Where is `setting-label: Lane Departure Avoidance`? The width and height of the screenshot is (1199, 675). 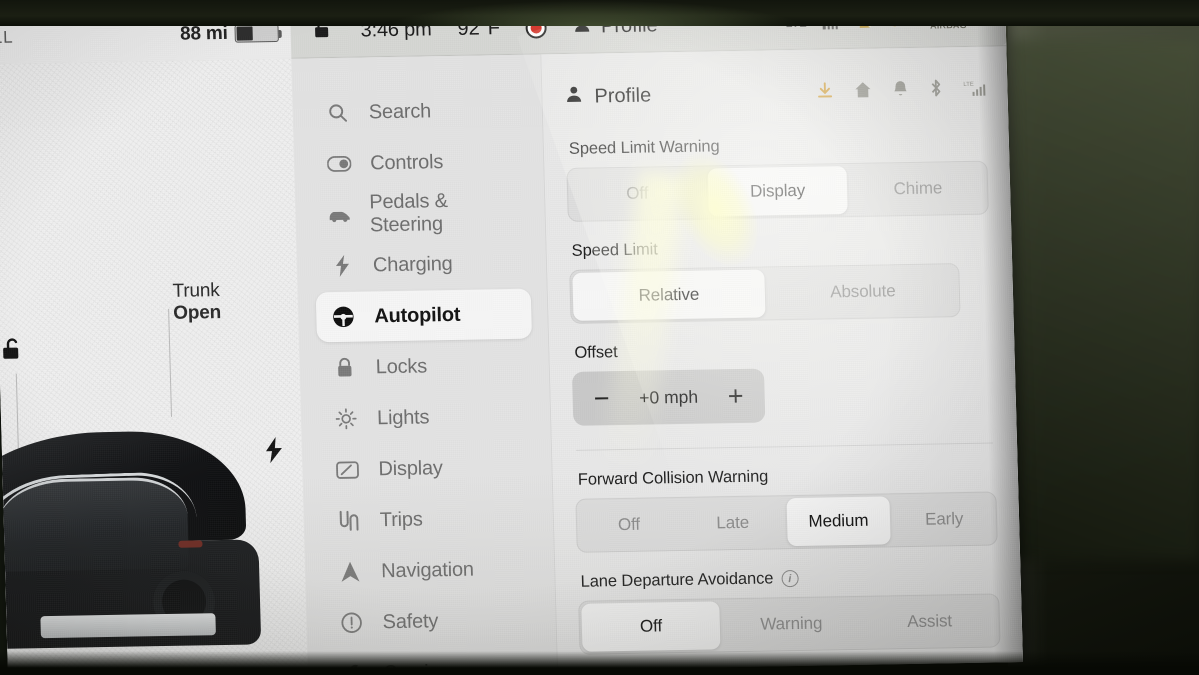 setting-label: Lane Departure Avoidance is located at coordinates (677, 580).